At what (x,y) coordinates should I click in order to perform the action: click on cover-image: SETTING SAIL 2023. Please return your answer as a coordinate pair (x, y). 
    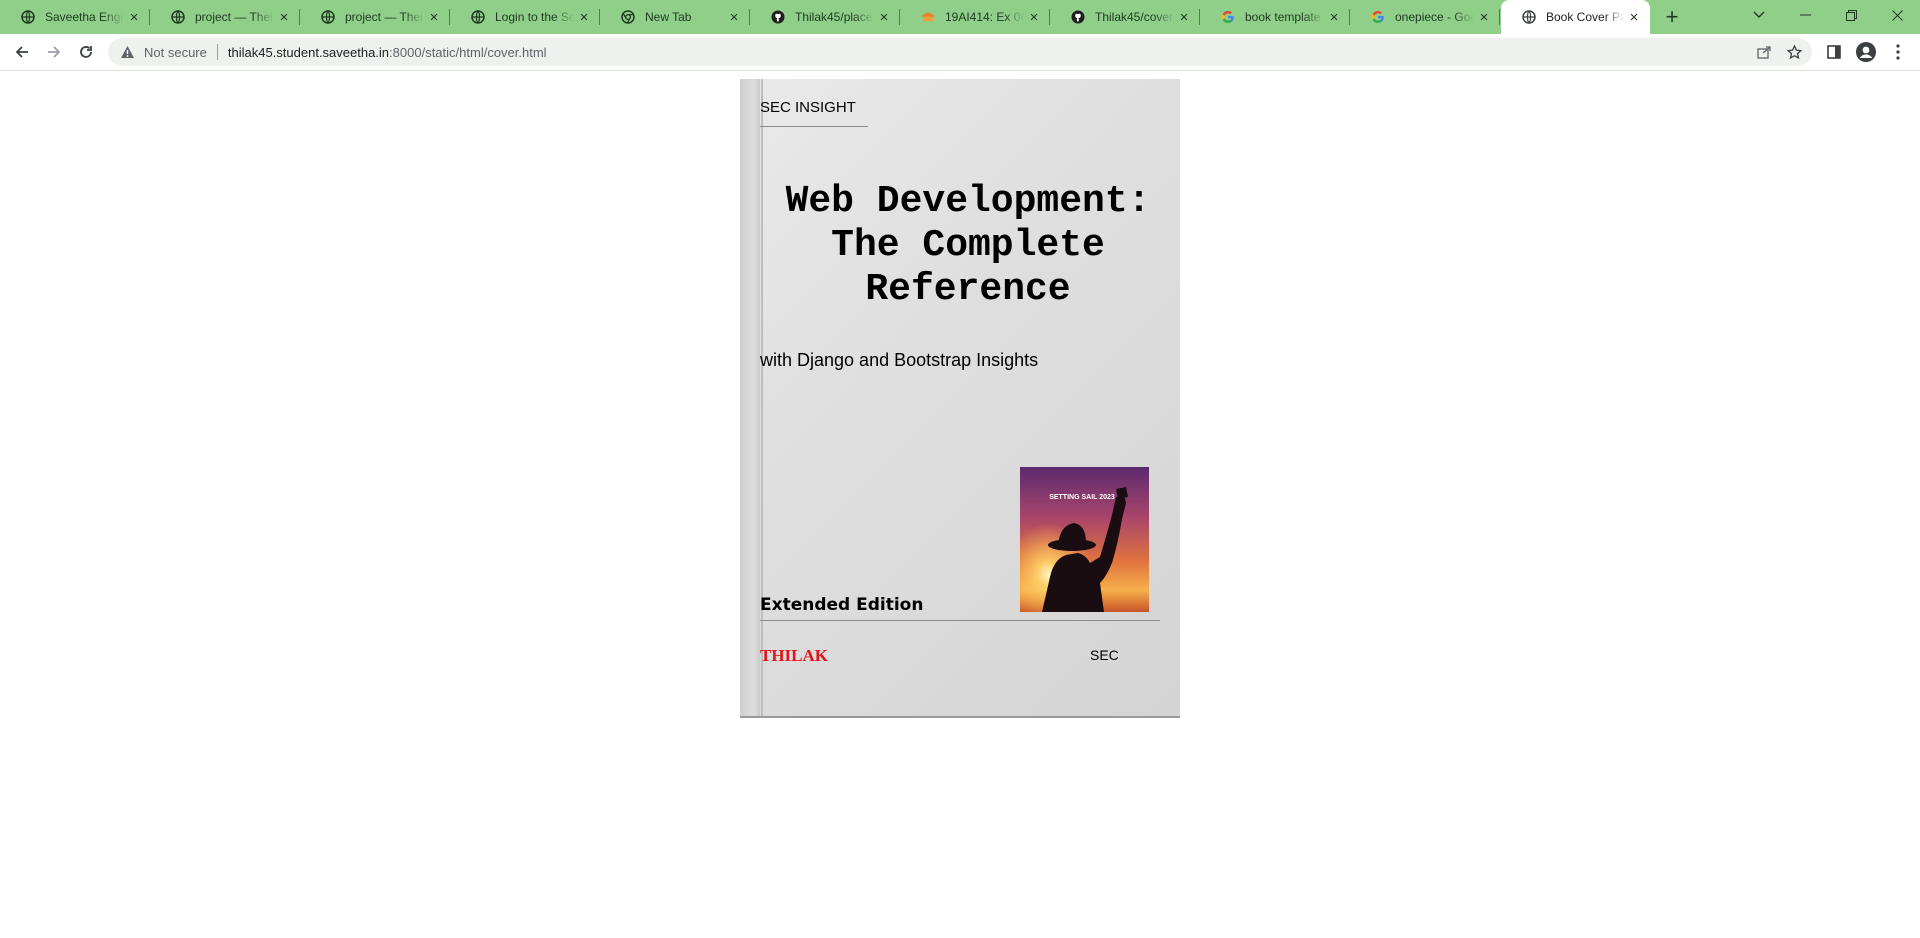
    Looking at the image, I should click on (1084, 539).